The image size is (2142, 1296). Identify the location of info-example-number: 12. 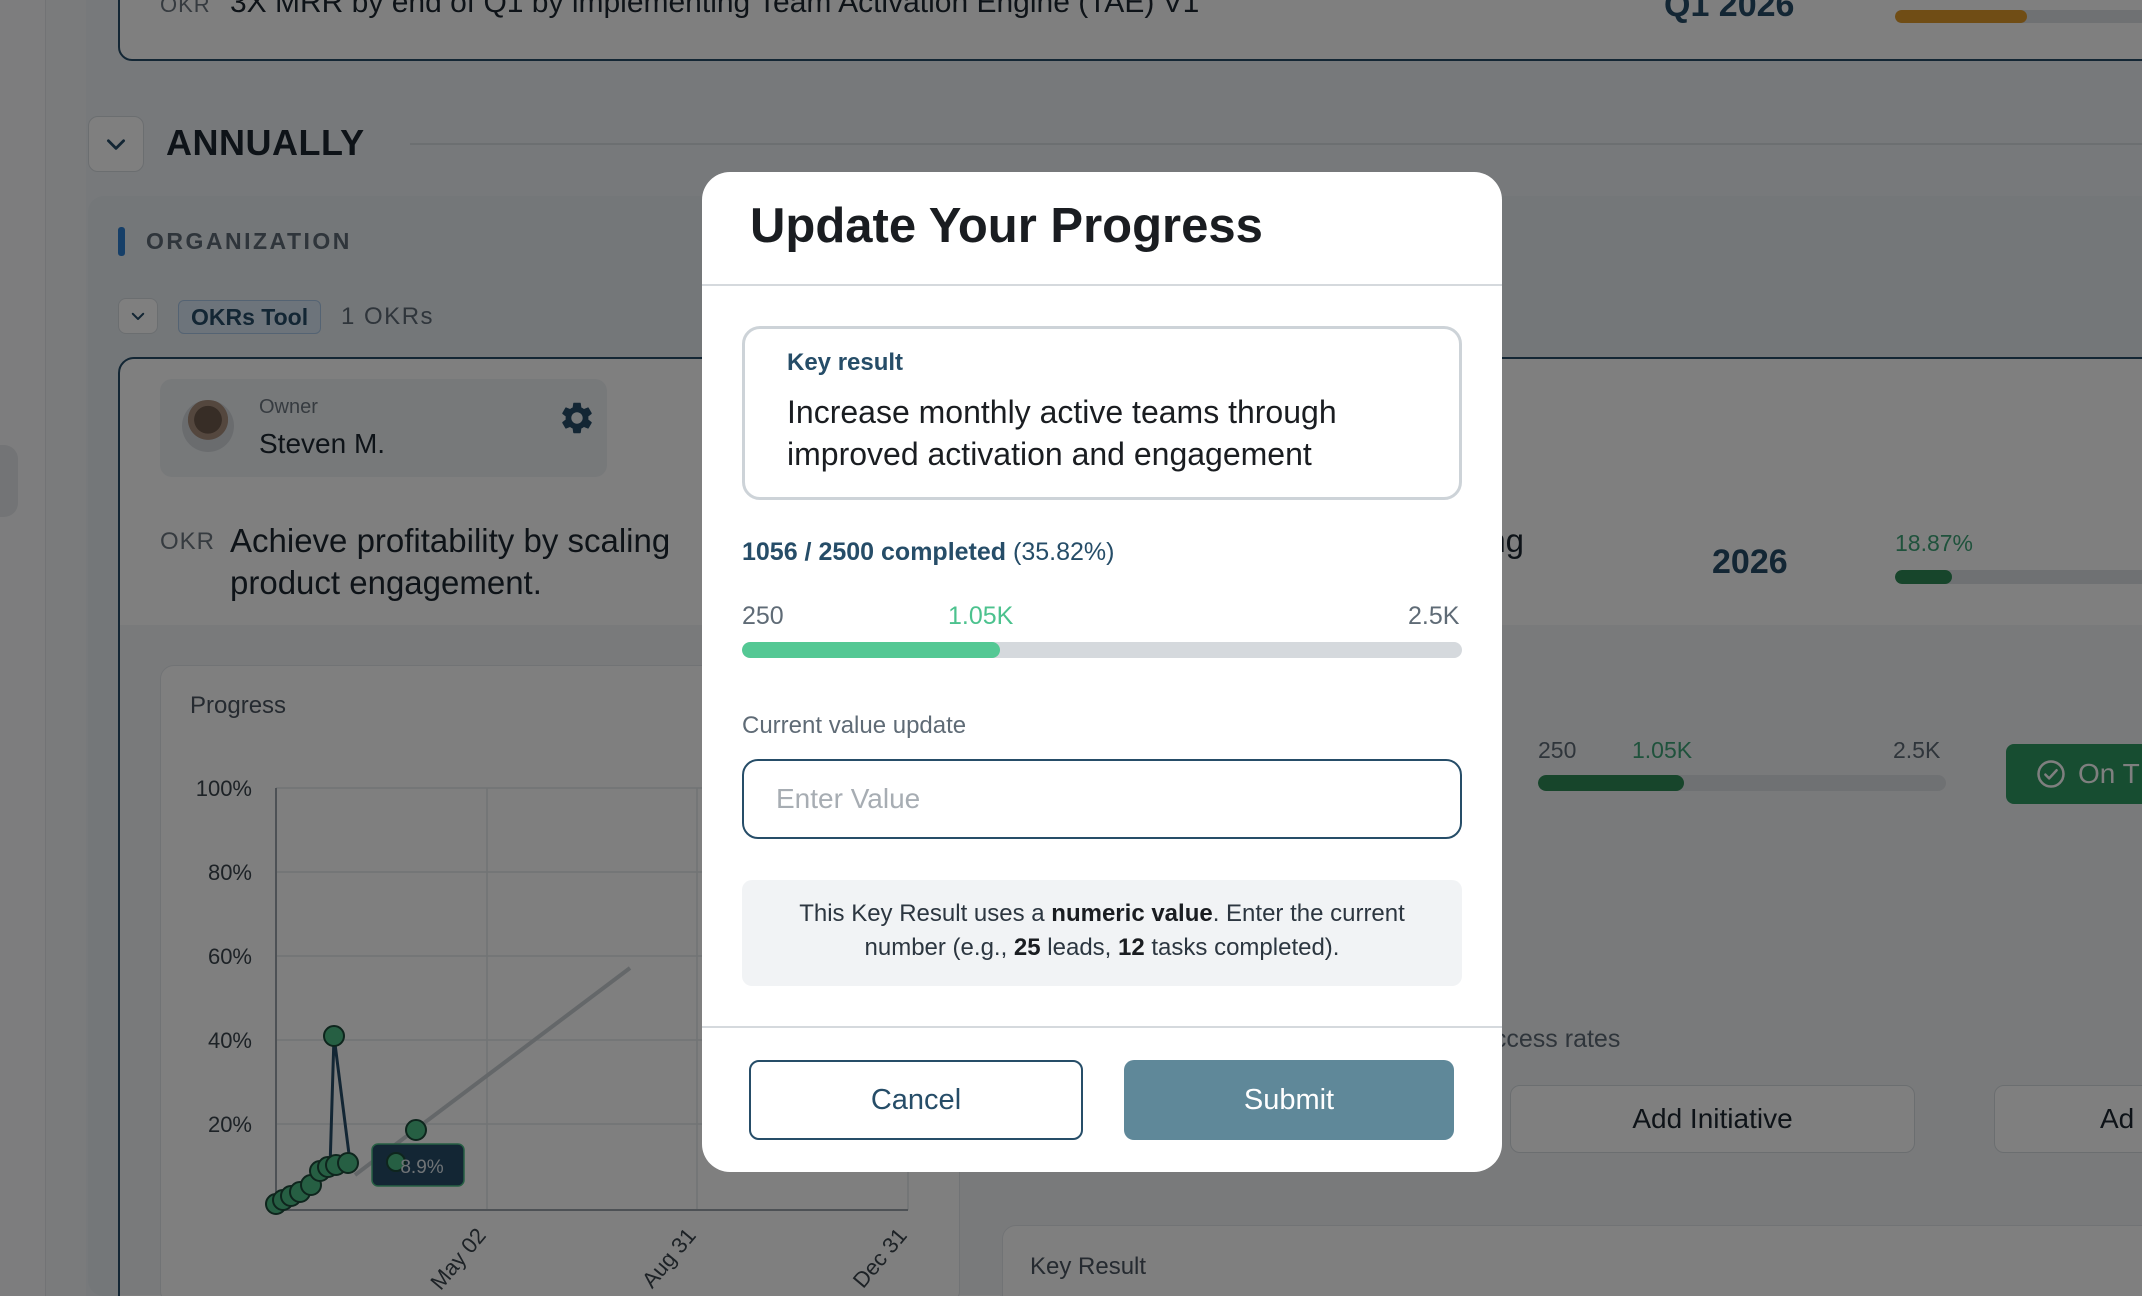
(1131, 947).